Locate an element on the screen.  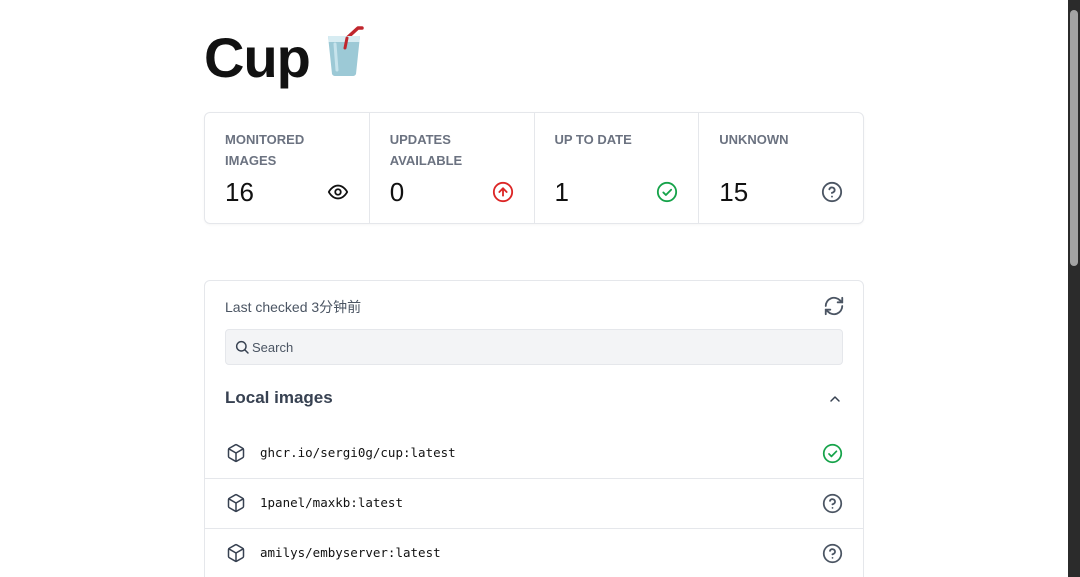
stat-value: 15 is located at coordinates (734, 192).